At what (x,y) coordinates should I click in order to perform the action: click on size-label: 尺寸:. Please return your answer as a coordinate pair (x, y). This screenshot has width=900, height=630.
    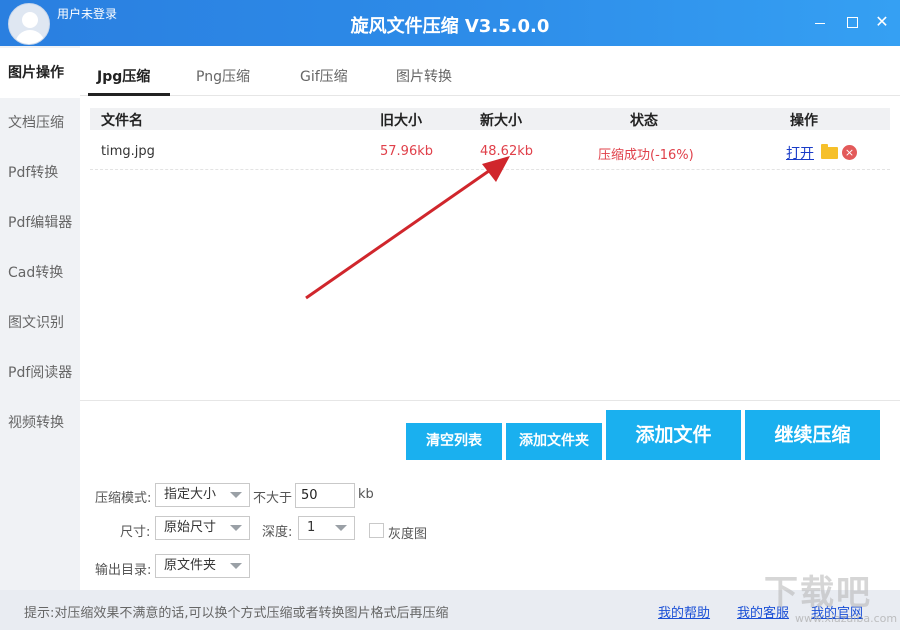
    Looking at the image, I should click on (135, 530).